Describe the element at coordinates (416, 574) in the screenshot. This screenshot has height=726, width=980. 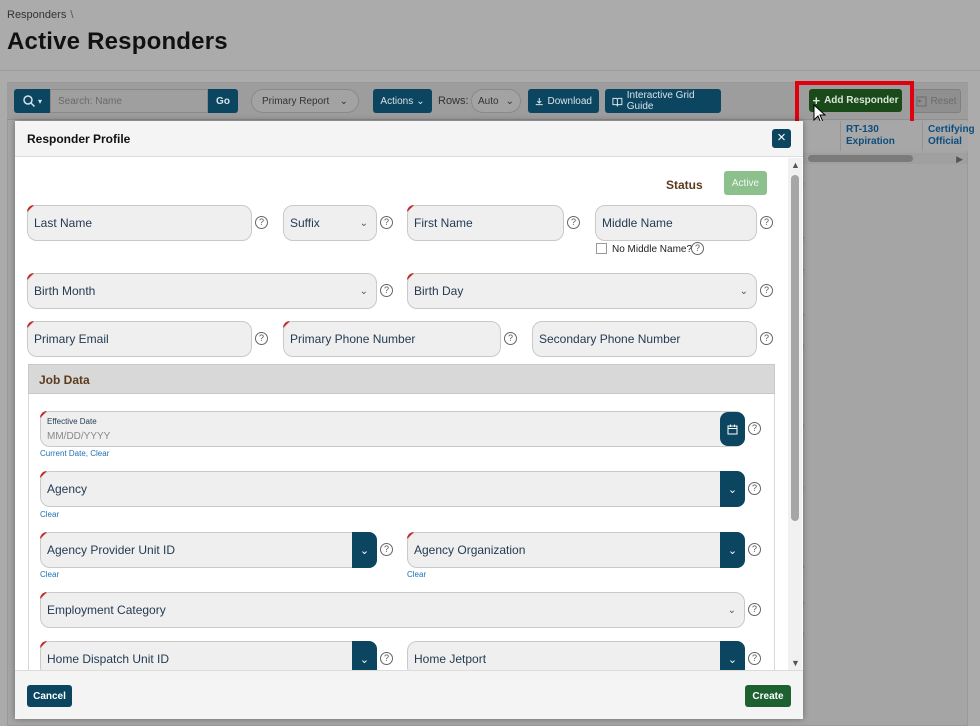
I see `agency-organization-clear-link: Clear` at that location.